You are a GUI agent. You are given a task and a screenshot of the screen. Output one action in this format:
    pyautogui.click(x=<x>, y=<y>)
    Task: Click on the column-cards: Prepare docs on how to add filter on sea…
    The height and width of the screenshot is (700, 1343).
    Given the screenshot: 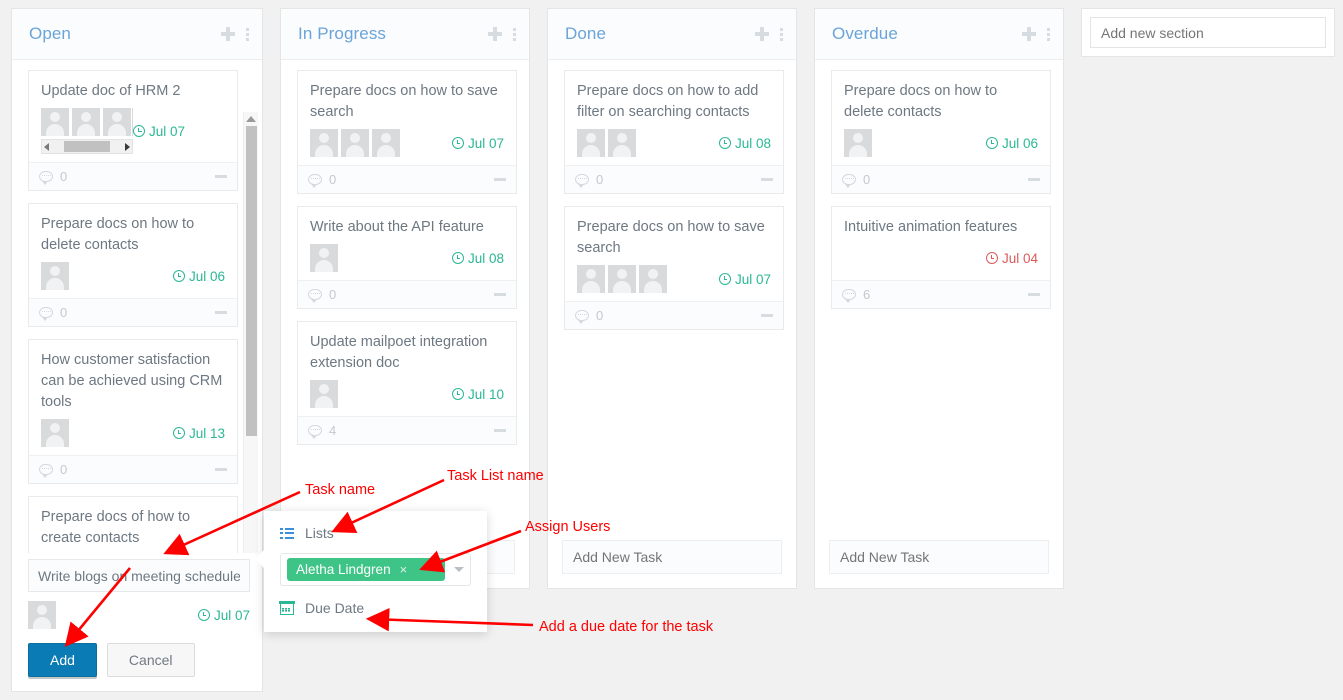 What is the action you would take?
    pyautogui.click(x=672, y=300)
    